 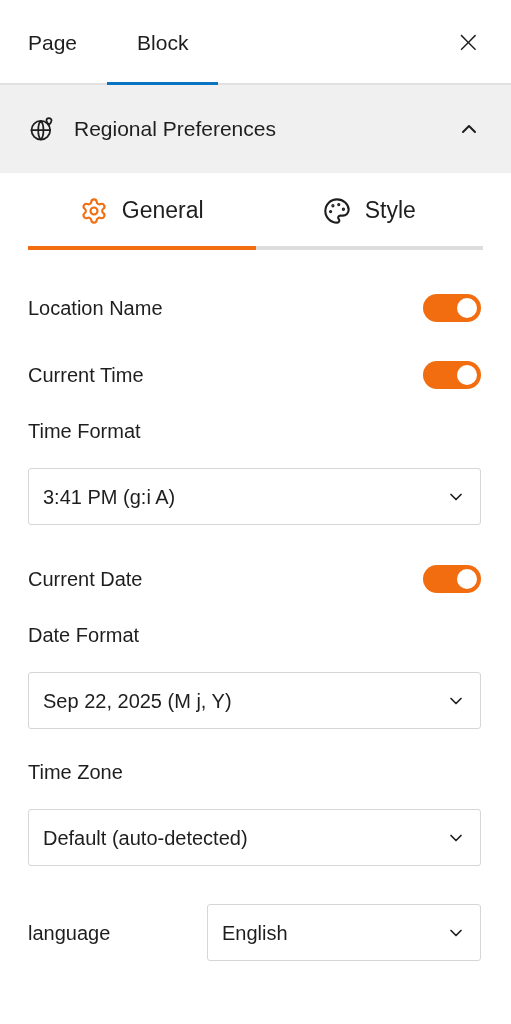 I want to click on top-tab: Page, so click(x=68, y=42).